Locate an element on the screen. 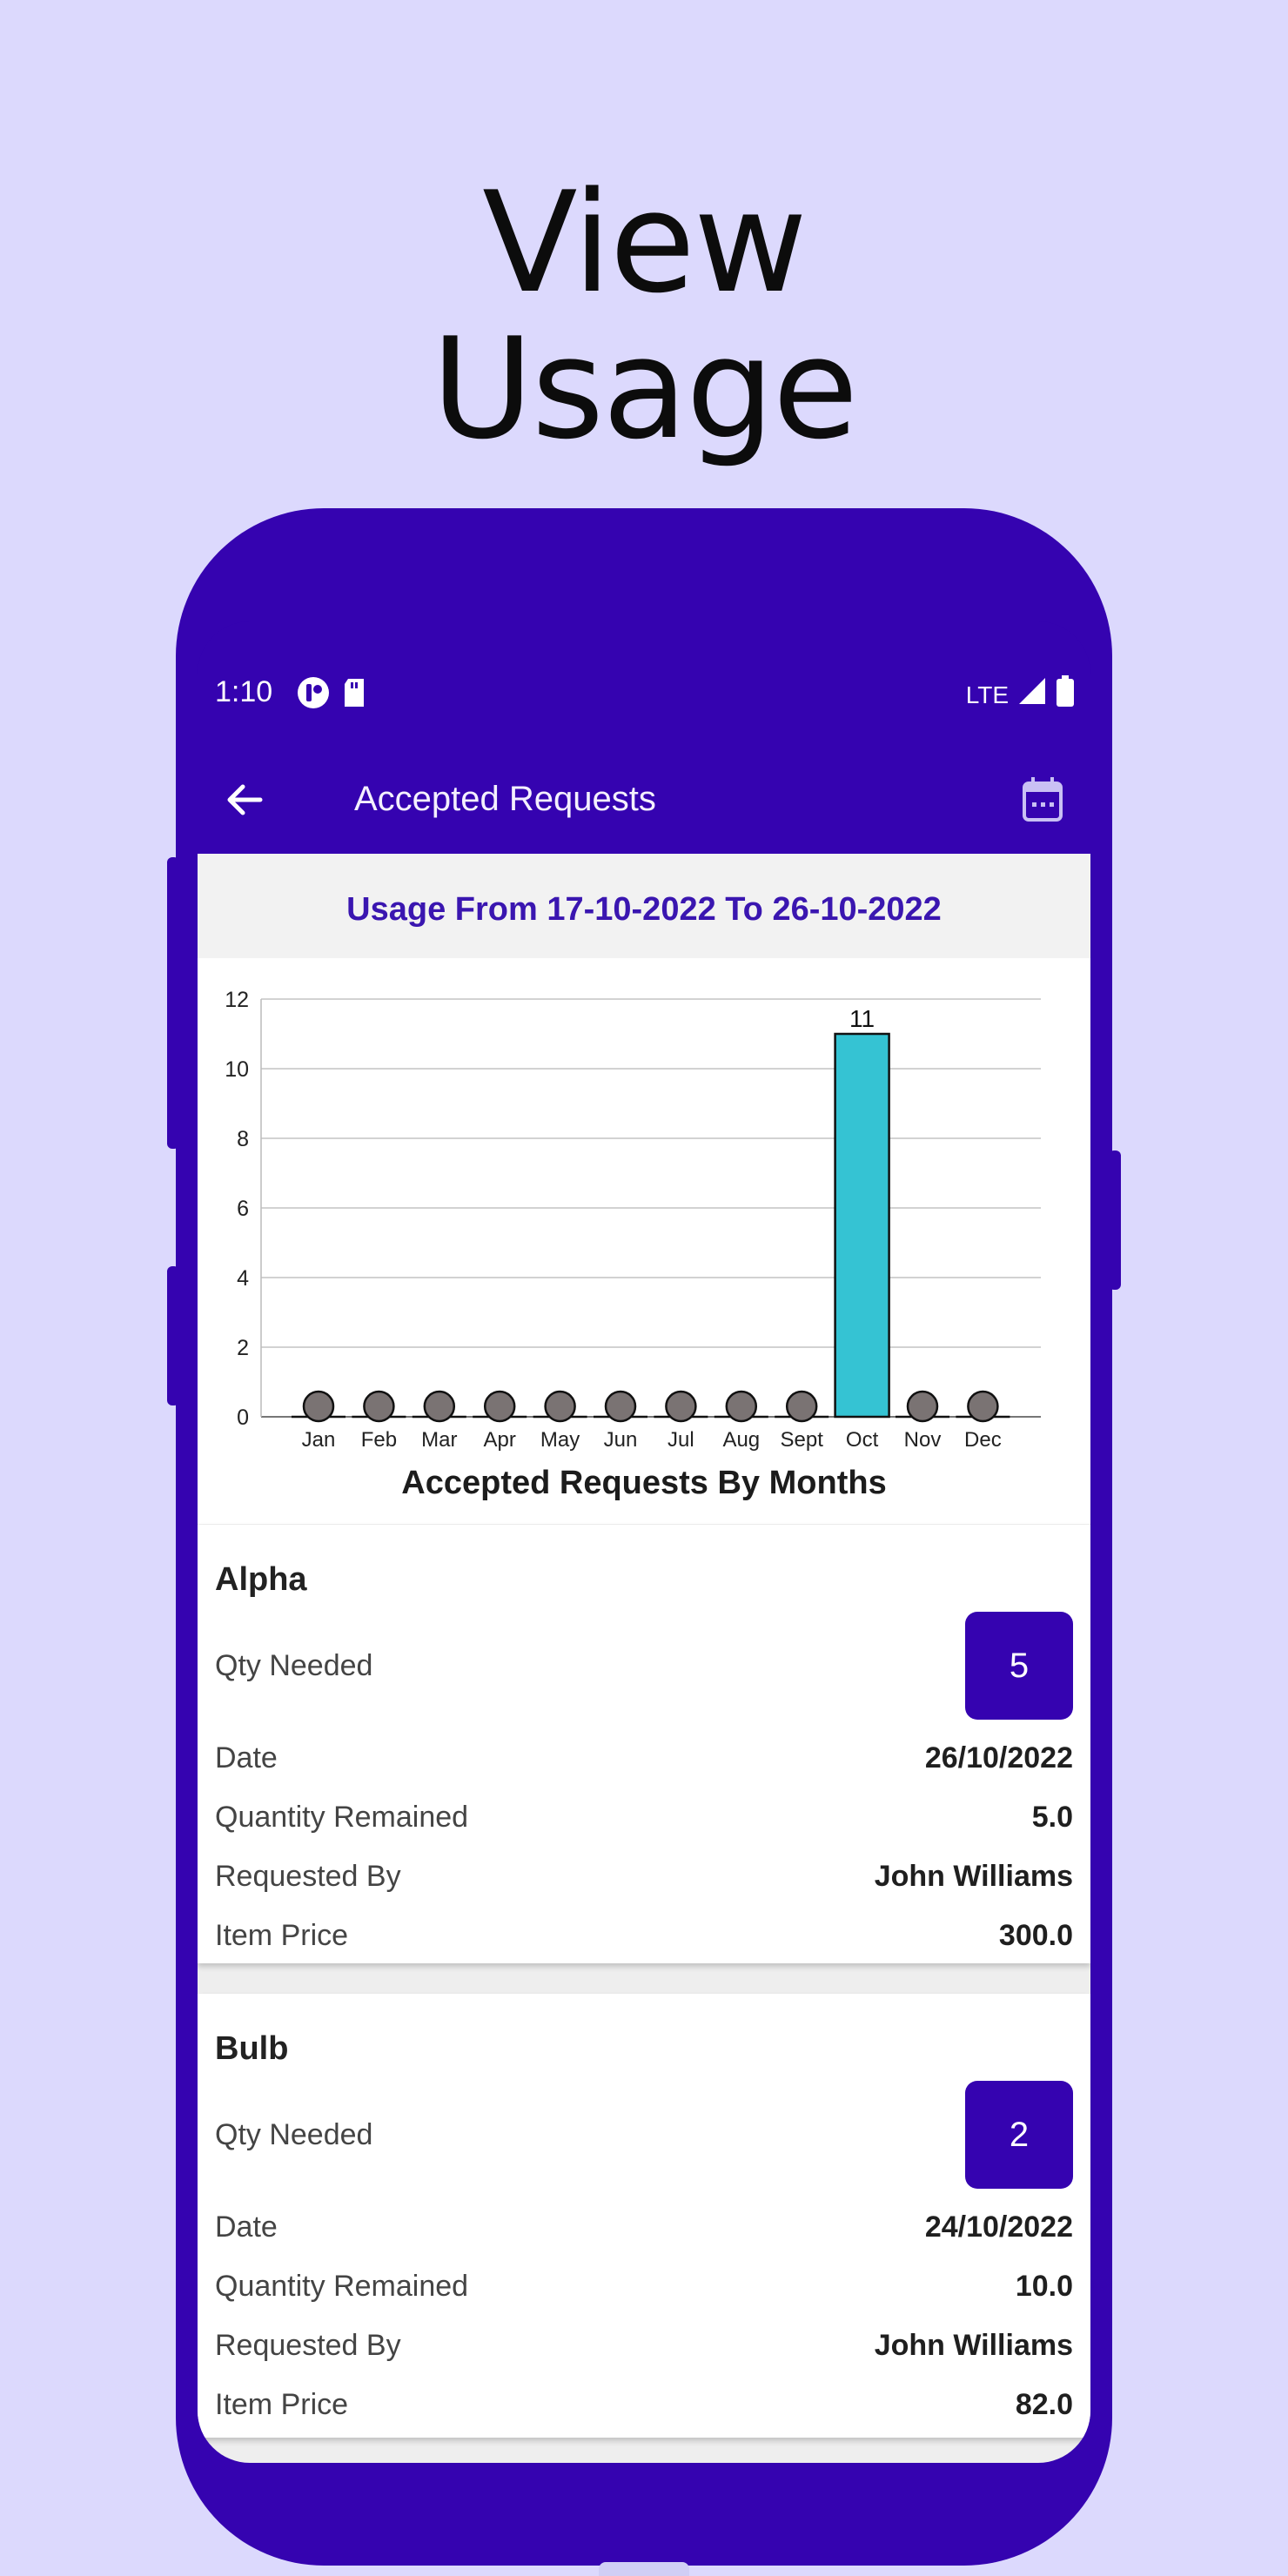 The height and width of the screenshot is (2576, 1288). zero-marker-may is located at coordinates (560, 1407).